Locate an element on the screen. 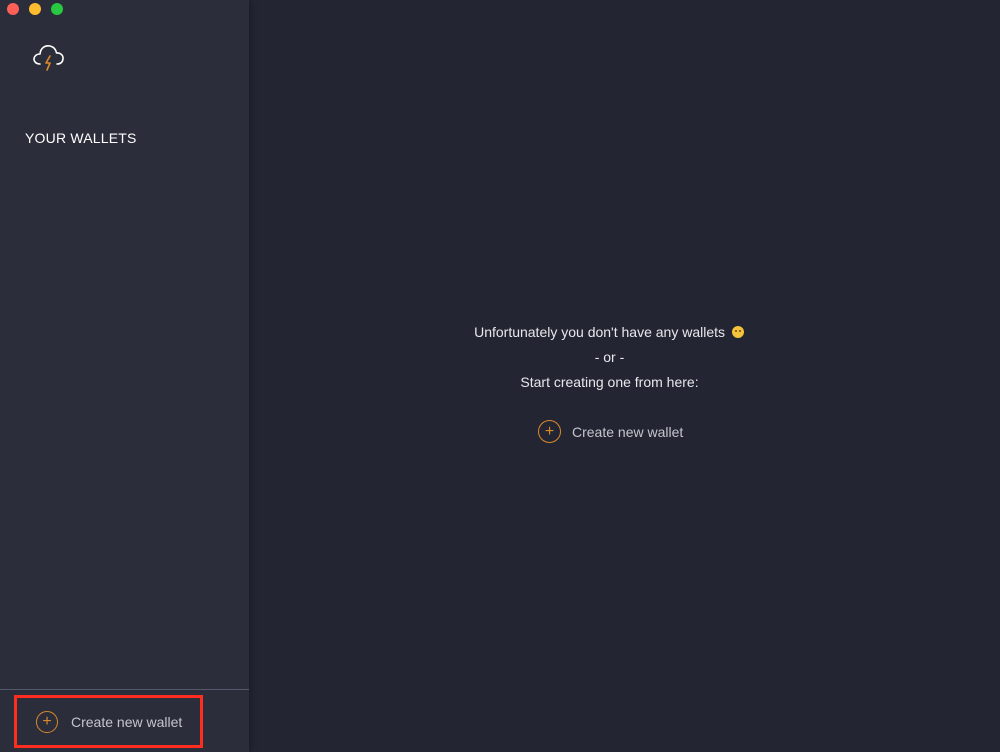 Image resolution: width=1000 pixels, height=752 pixels. minimize-window-button is located at coordinates (35, 9).